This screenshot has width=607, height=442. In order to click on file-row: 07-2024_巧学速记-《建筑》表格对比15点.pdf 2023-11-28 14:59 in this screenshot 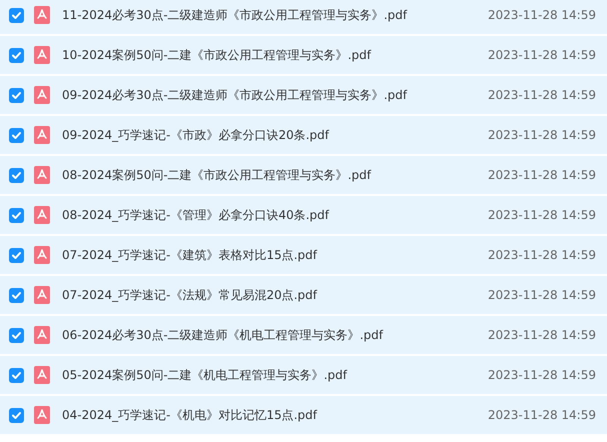, I will do `click(303, 255)`.